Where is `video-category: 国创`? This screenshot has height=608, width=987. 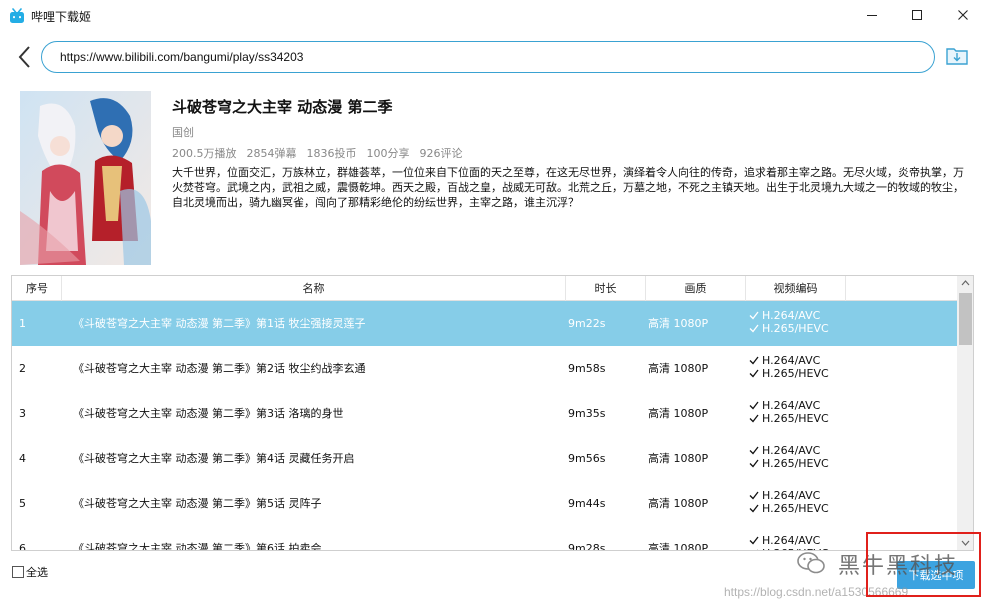 video-category: 国创 is located at coordinates (183, 132).